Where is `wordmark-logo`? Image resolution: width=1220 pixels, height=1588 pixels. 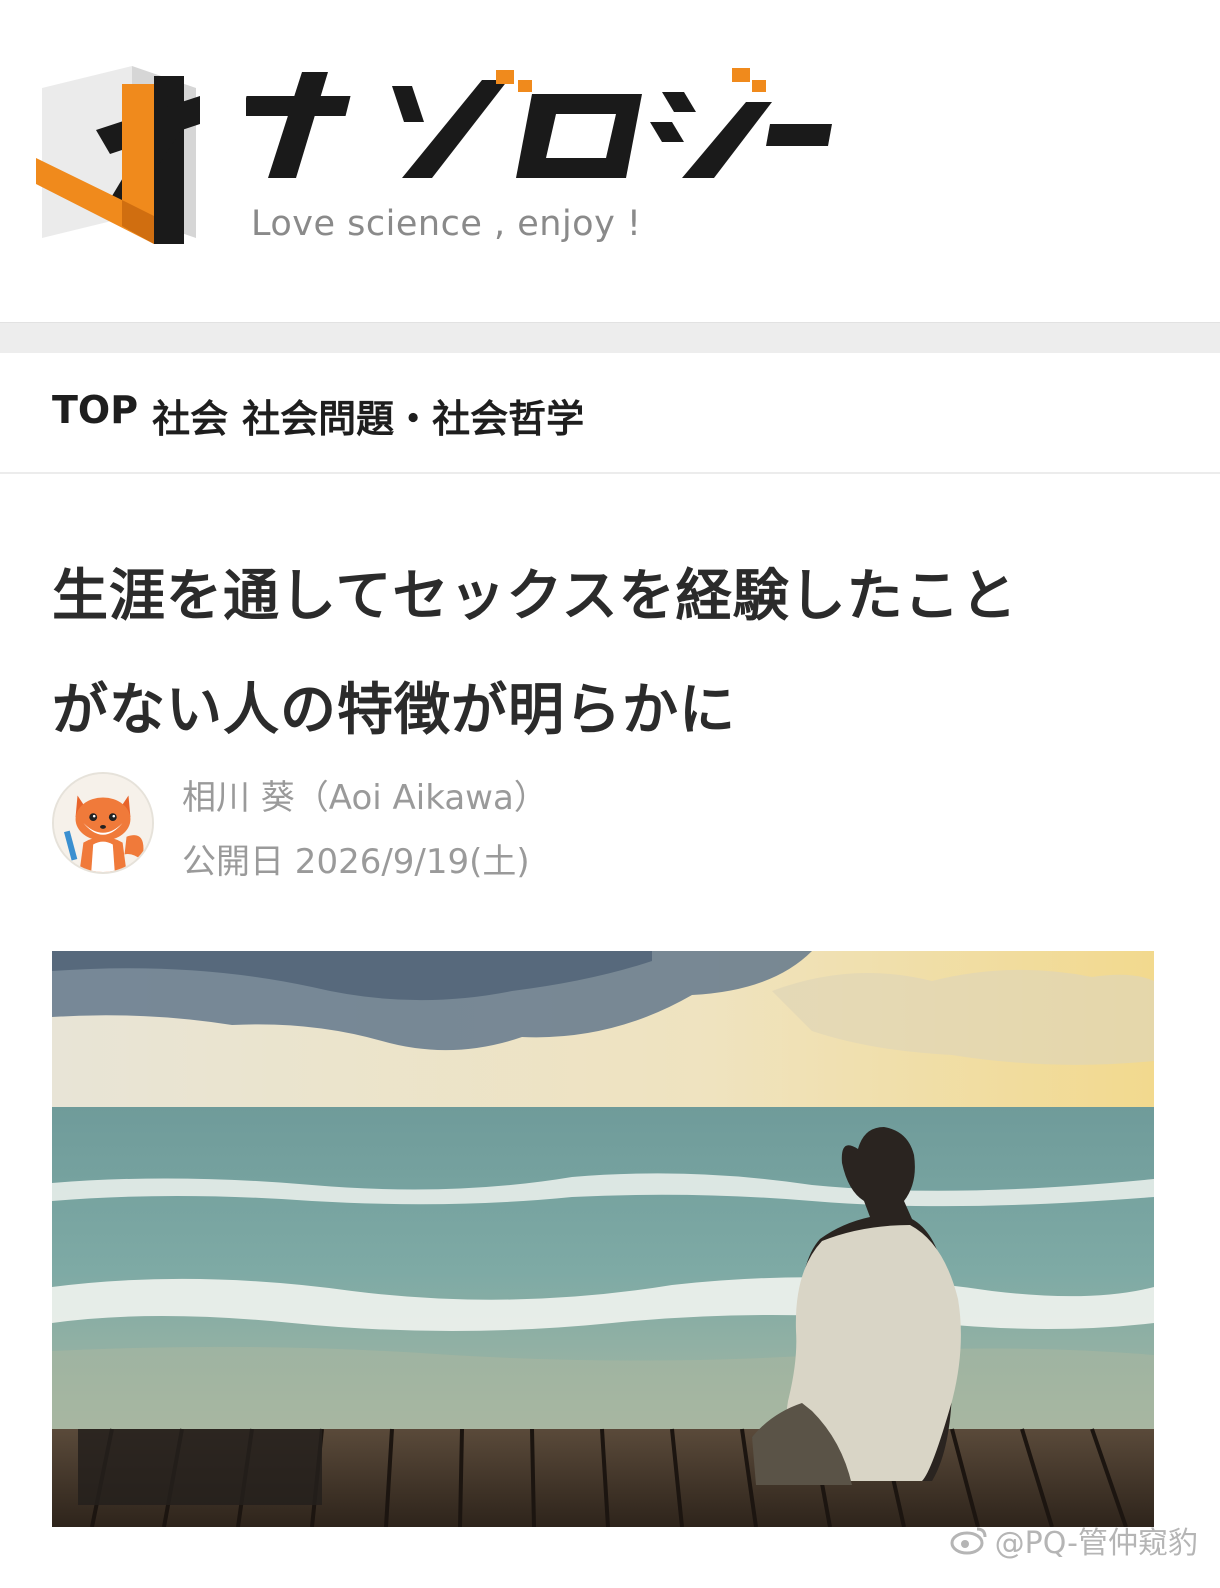
wordmark-logo is located at coordinates (539, 123).